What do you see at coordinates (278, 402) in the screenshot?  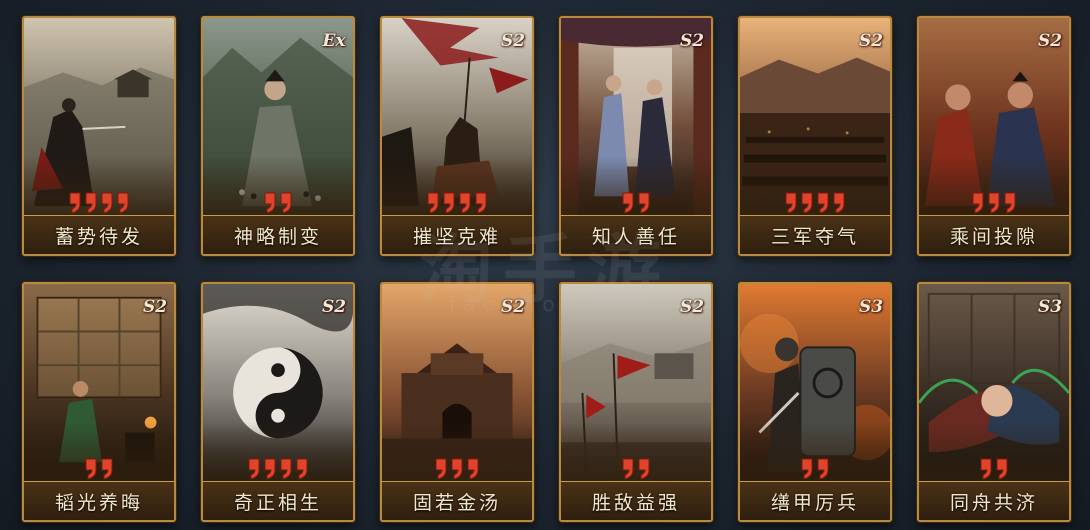 I see `tactic-card: S2 奇正相生` at bounding box center [278, 402].